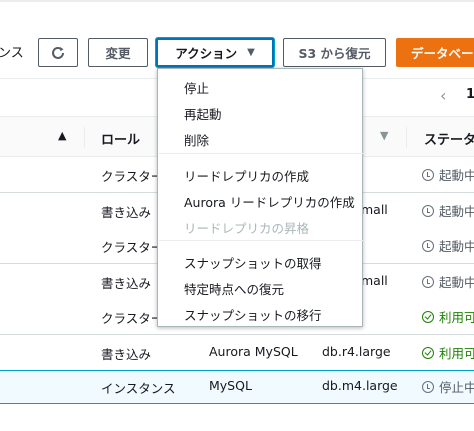 This screenshot has width=474, height=431. I want to click on chevron-left-icon: ‹, so click(443, 95).